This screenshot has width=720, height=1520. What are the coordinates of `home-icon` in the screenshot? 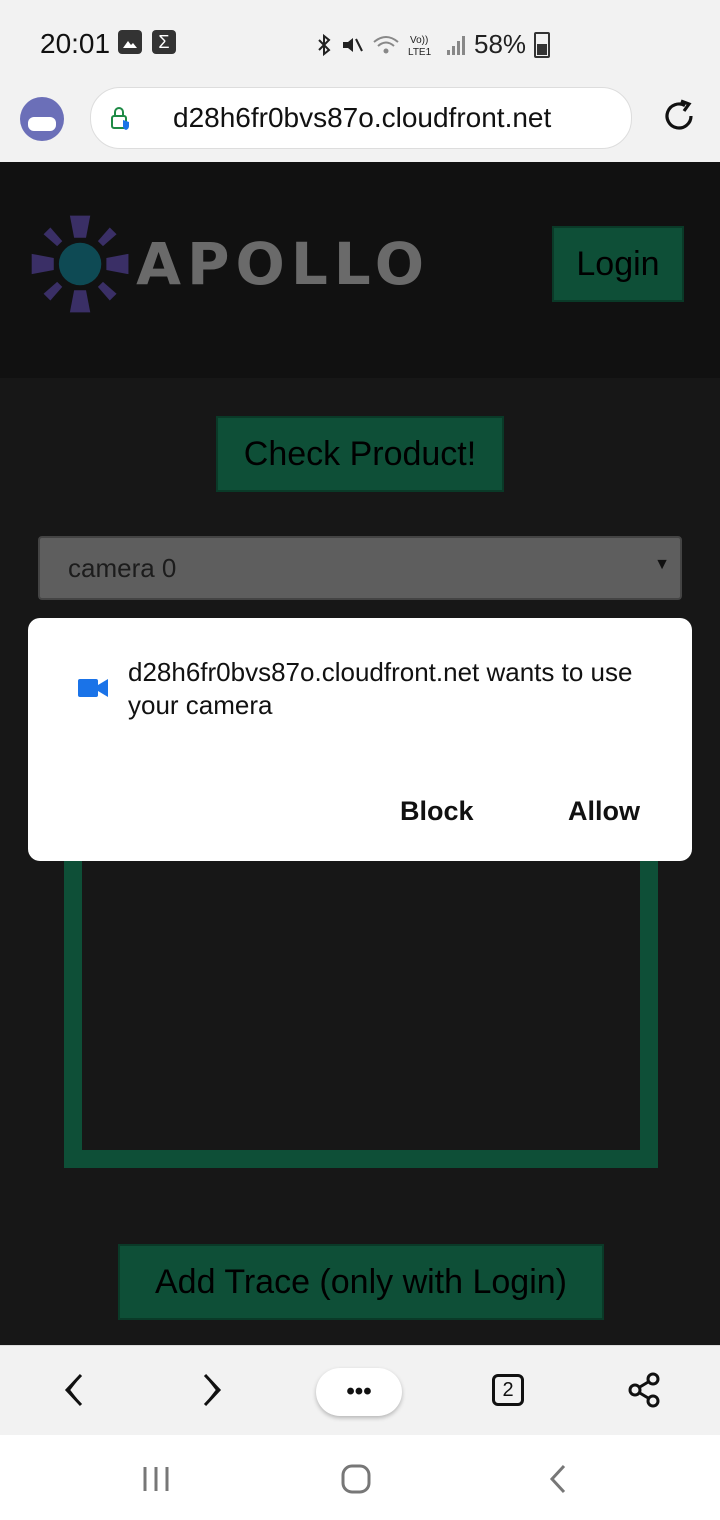 It's located at (356, 1479).